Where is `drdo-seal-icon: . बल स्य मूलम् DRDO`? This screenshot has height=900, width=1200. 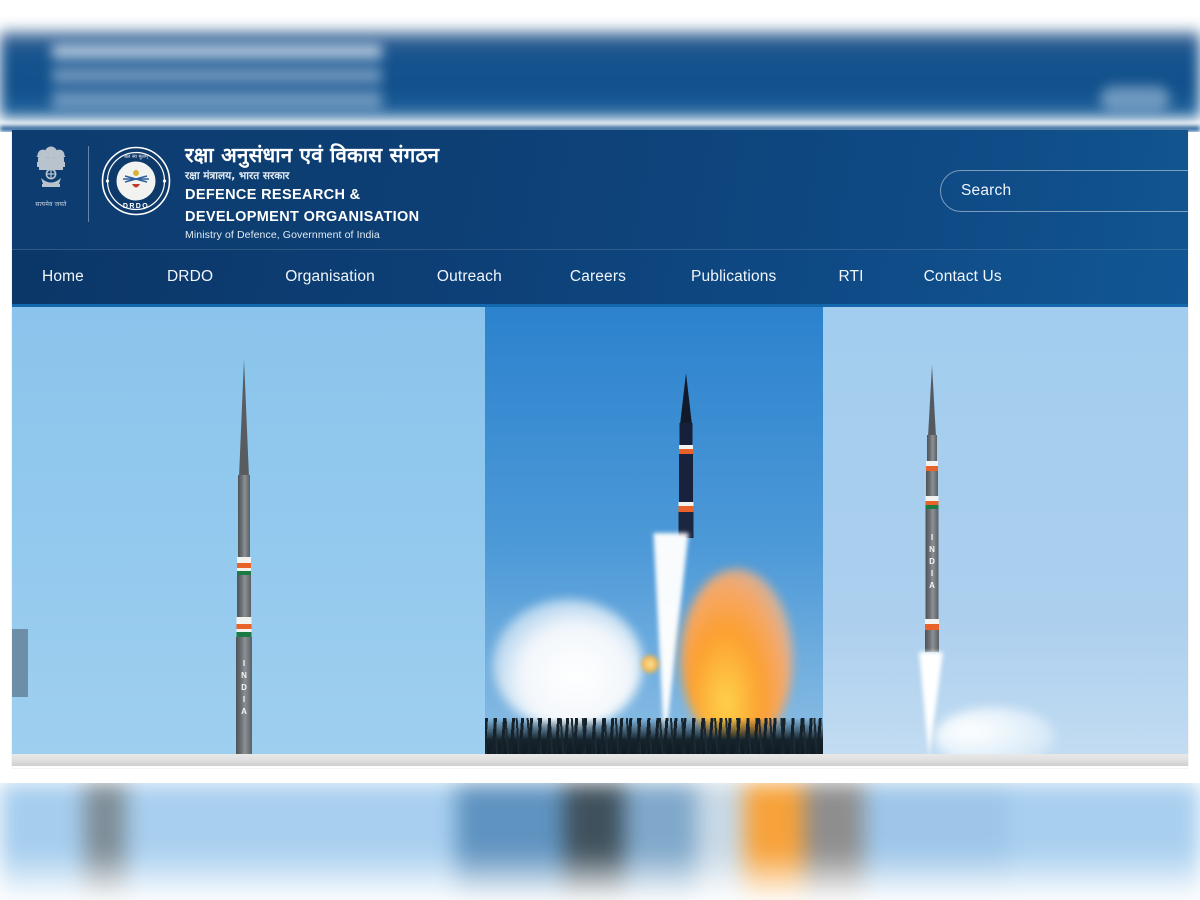 drdo-seal-icon: . बल स्य मूलम् DRDO is located at coordinates (136, 181).